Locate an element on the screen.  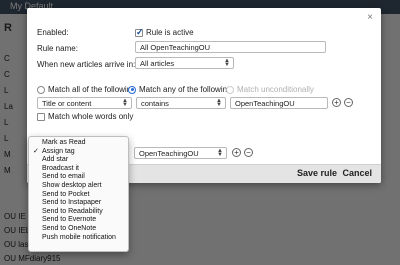
match-unconditionally-option: Match unconditionally is located at coordinates (270, 89).